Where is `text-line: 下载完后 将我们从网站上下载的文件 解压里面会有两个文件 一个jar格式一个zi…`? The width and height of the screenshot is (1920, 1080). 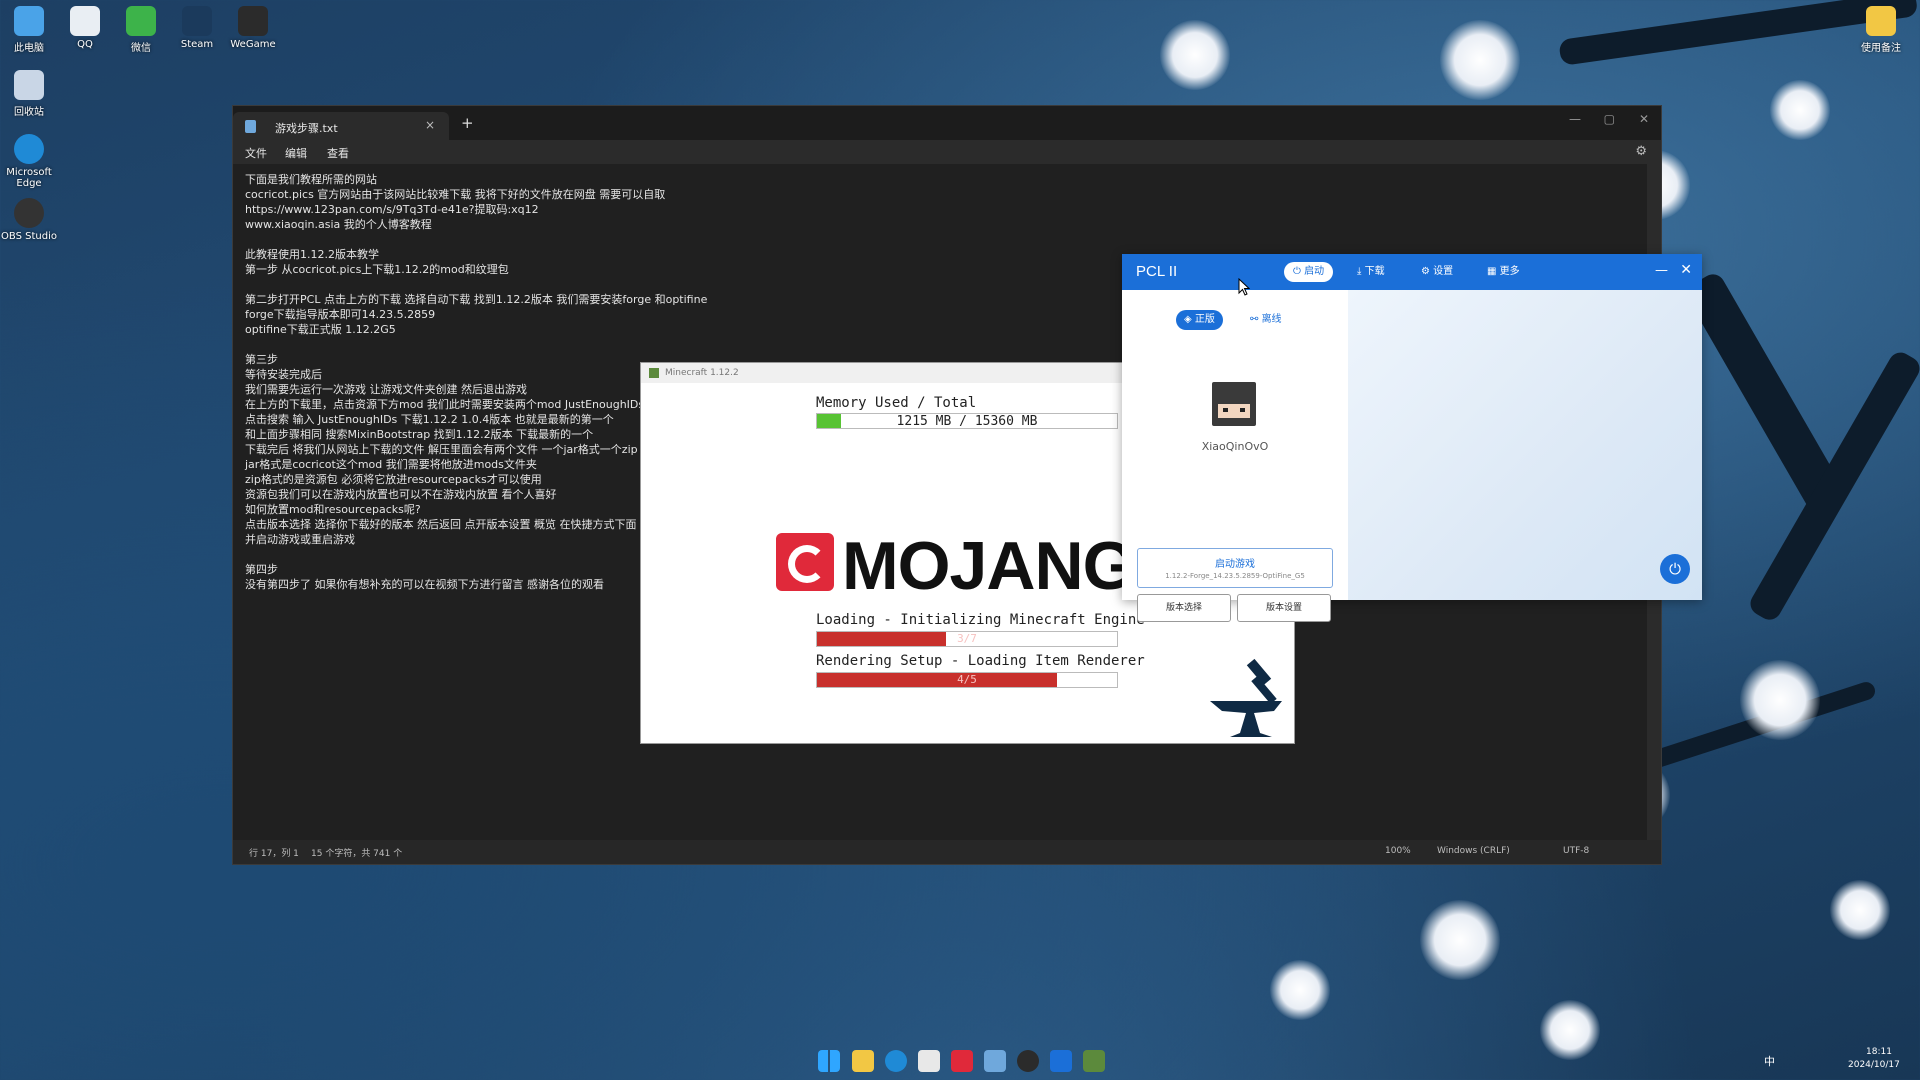
text-line: 下载完后 将我们从网站上下载的文件 解压里面会有两个文件 一个jar格式一个zi… is located at coordinates (441, 449).